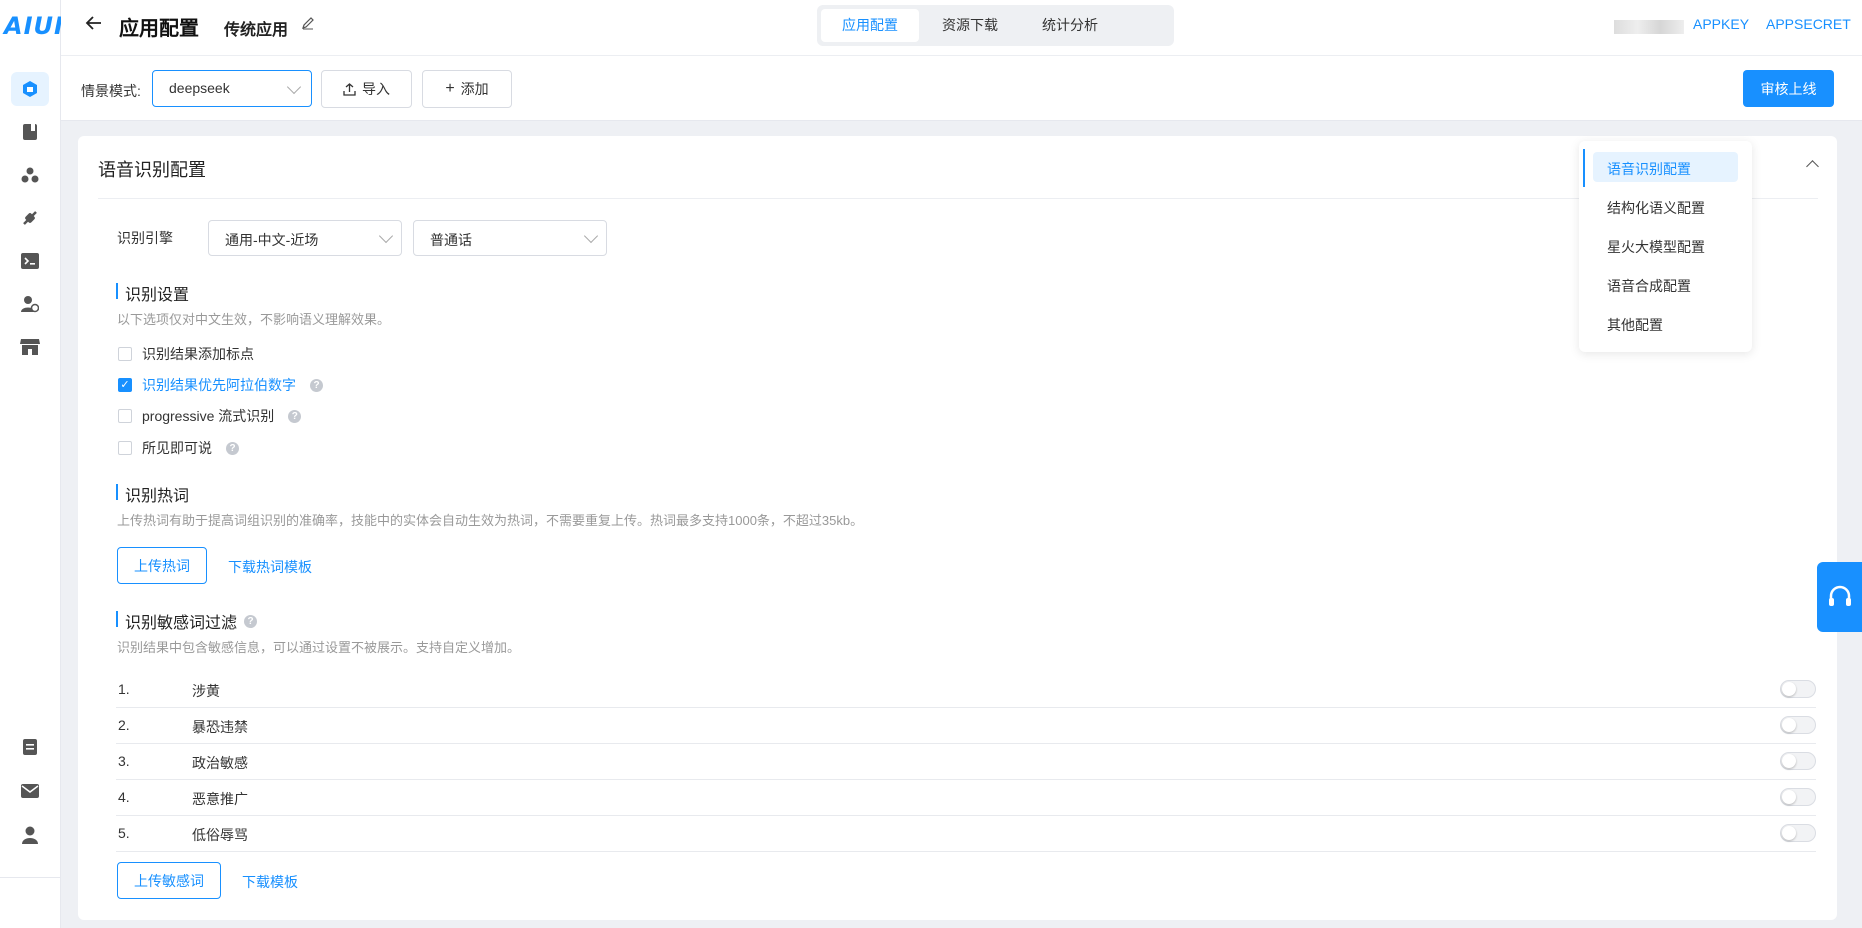  I want to click on row-name: 政治敏感, so click(220, 763).